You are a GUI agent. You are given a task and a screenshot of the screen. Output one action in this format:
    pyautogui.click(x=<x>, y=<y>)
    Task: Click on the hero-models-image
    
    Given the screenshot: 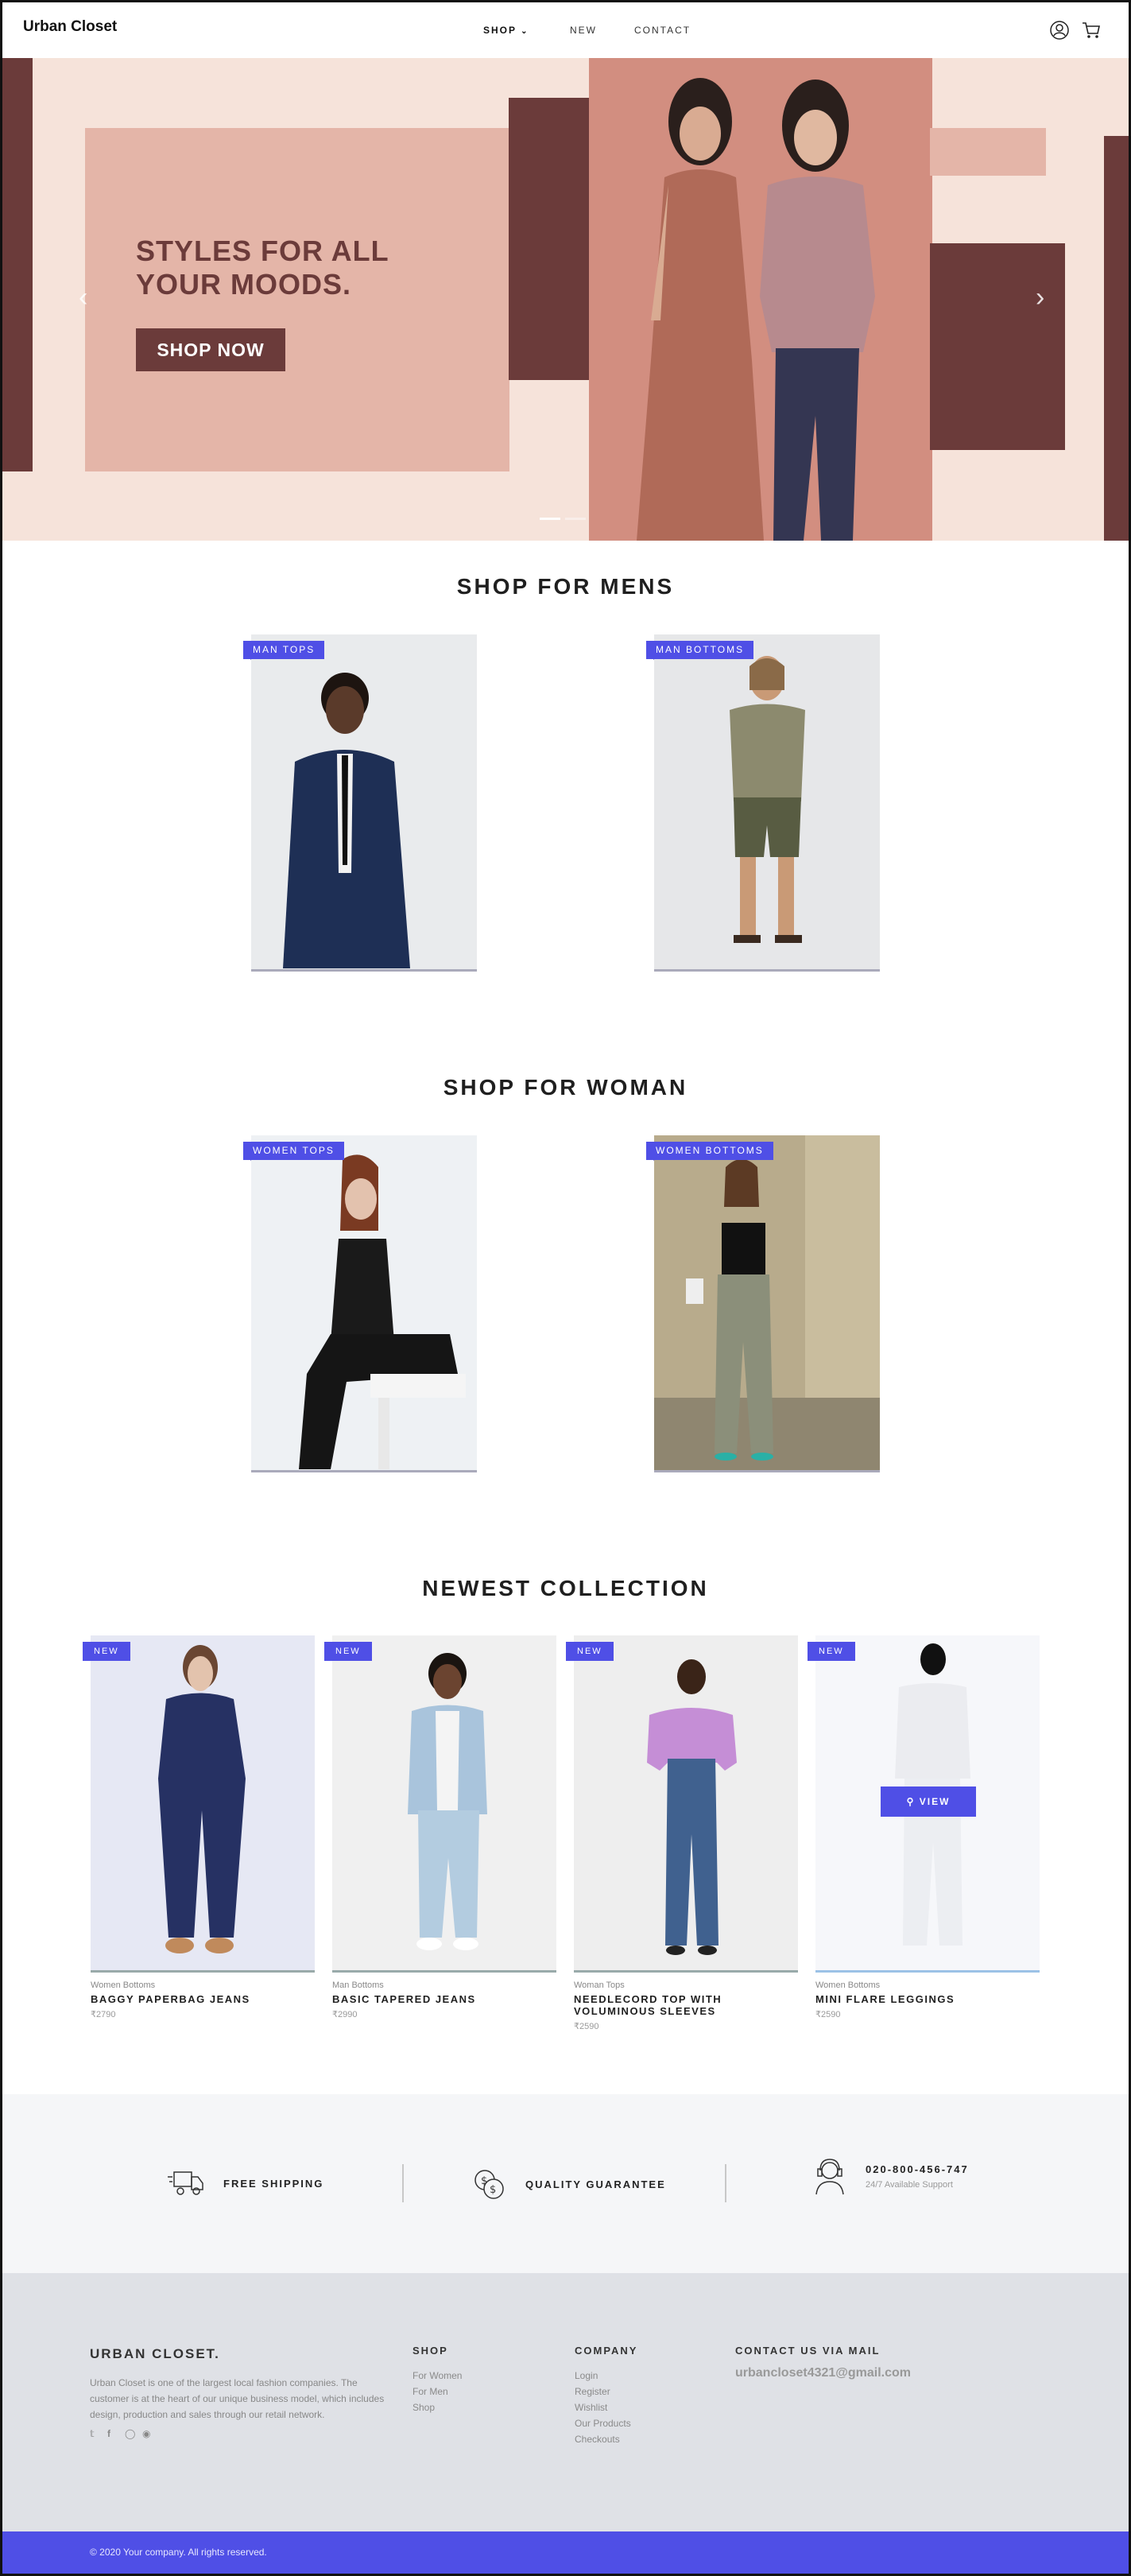 What is the action you would take?
    pyautogui.click(x=756, y=310)
    